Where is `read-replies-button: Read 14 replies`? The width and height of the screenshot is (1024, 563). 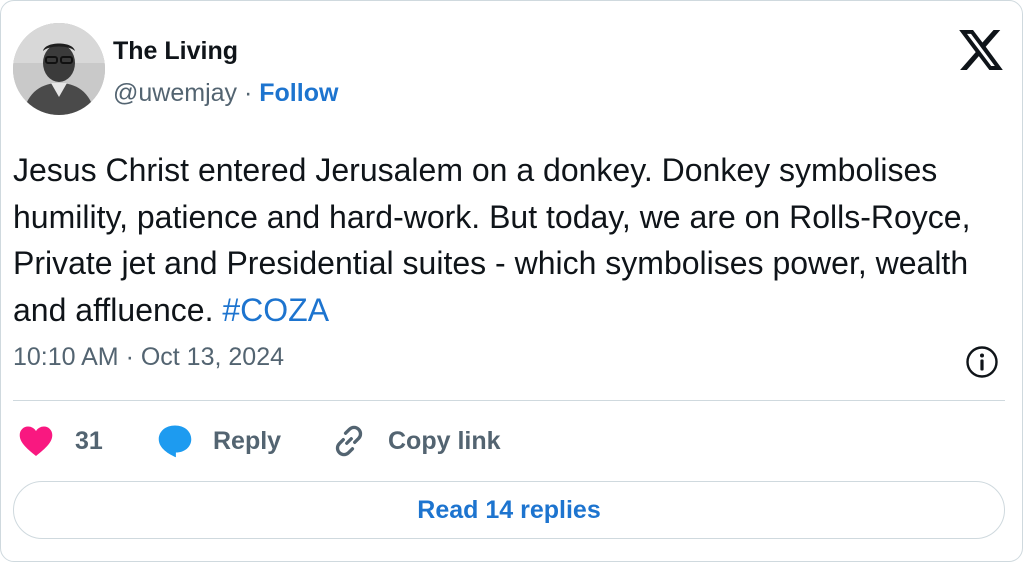
read-replies-button: Read 14 replies is located at coordinates (509, 510).